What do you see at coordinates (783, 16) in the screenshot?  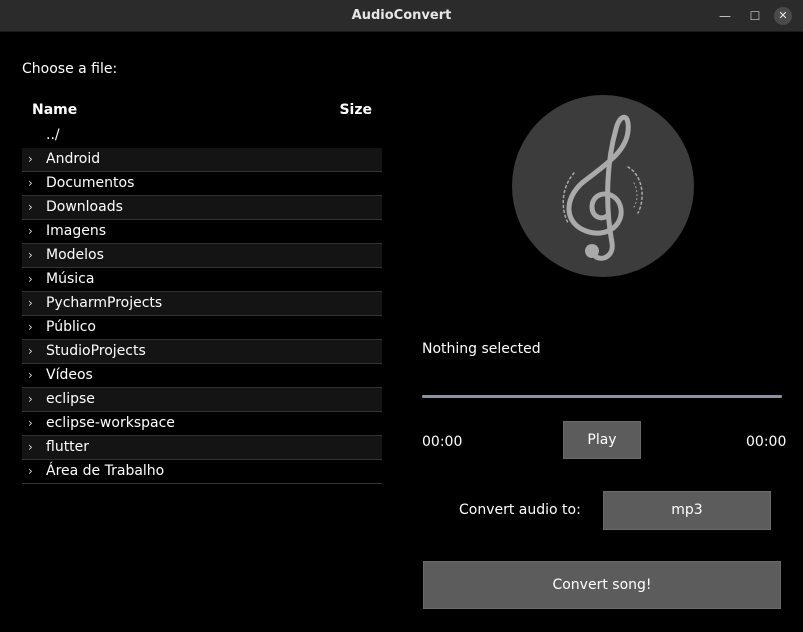 I see `close-icon: ✕` at bounding box center [783, 16].